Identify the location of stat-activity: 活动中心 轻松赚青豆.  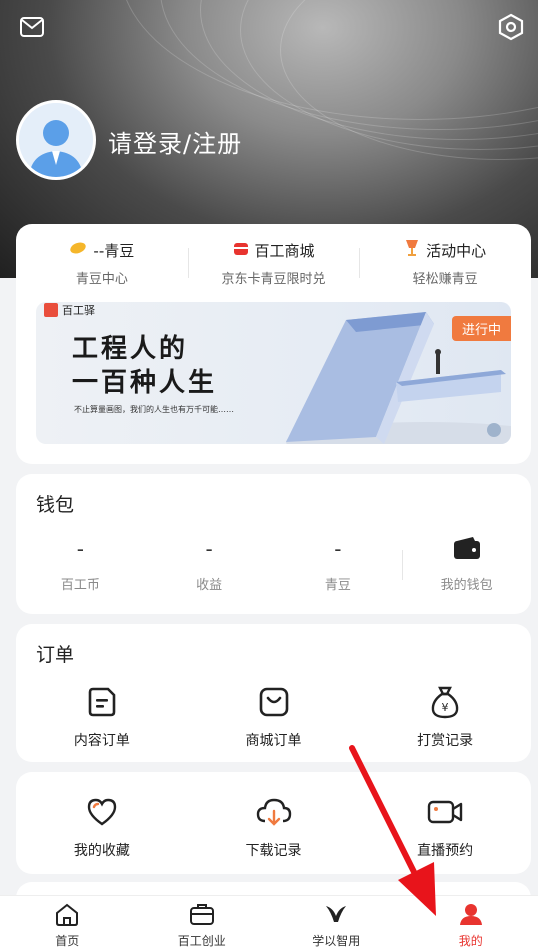
(445, 264).